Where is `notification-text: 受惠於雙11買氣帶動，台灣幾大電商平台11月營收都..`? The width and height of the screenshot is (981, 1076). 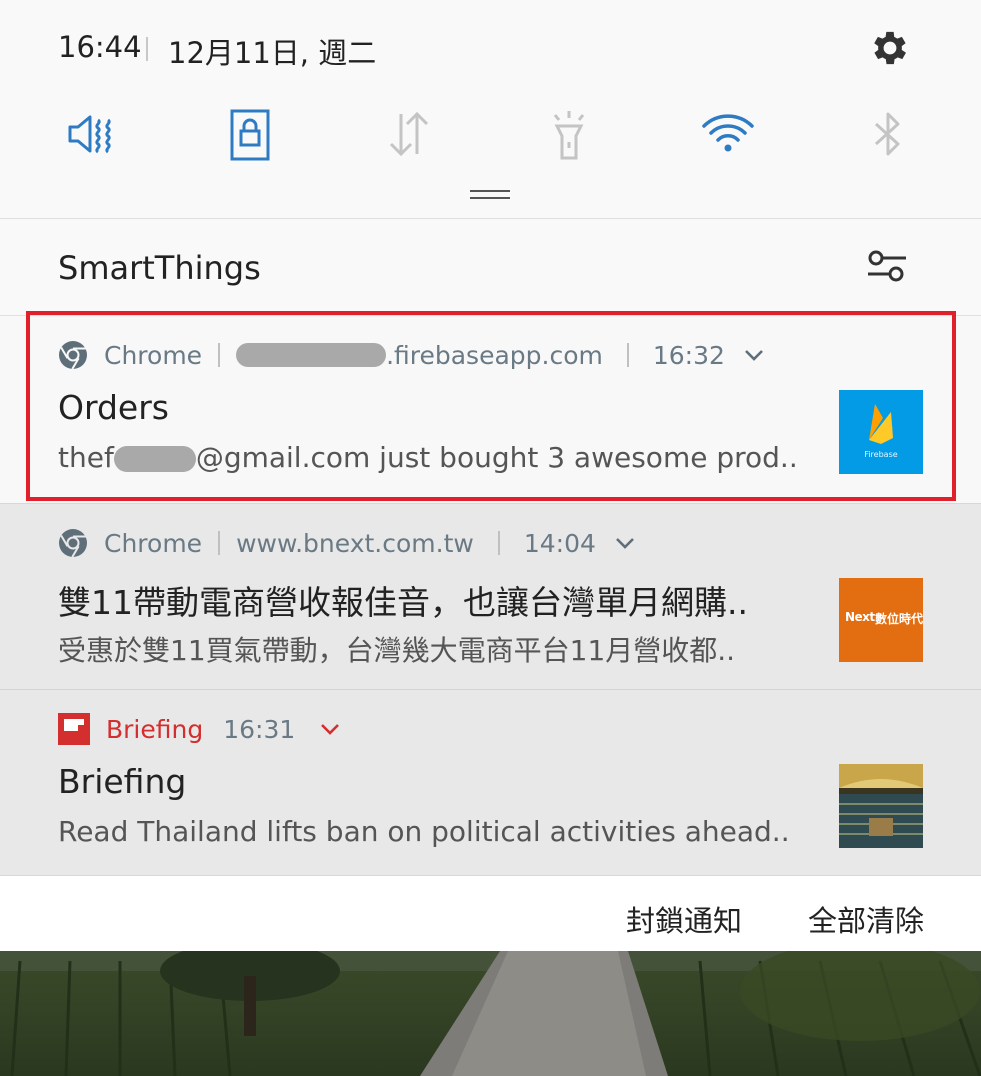 notification-text: 受惠於雙11買氣帶動，台灣幾大電商平台11月營收都.. is located at coordinates (397, 650).